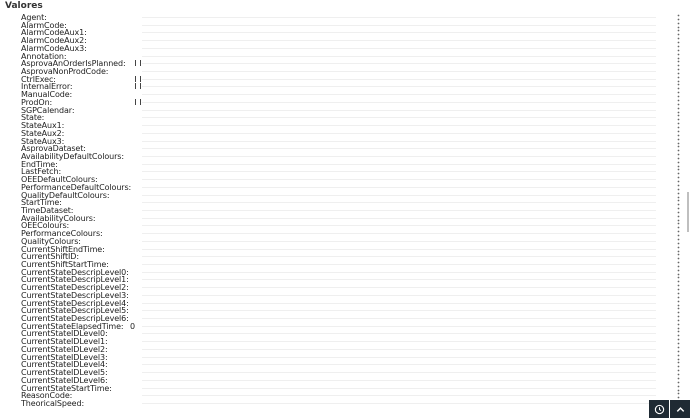 The image size is (690, 418). I want to click on value-row: StateAux3:, so click(343, 141).